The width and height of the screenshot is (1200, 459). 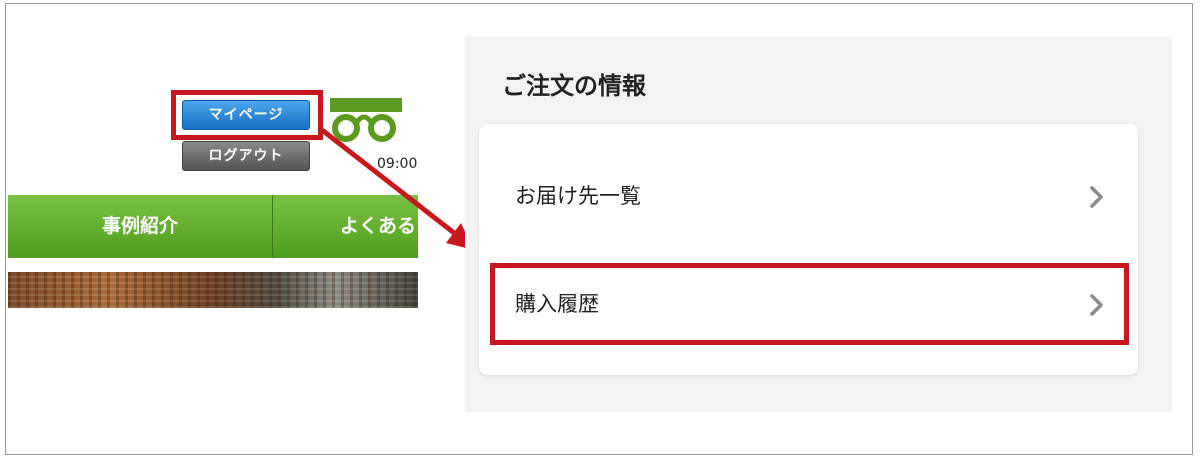 I want to click on order-info-title: ご注文の情報, so click(x=574, y=86).